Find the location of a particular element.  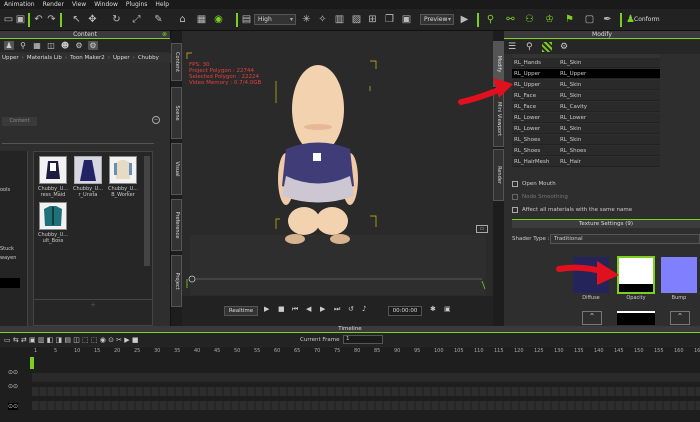

render-icon: ▤ is located at coordinates (246, 19).